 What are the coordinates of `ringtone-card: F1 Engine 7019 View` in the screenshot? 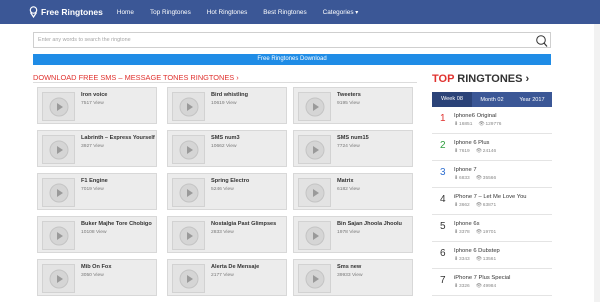 It's located at (97, 191).